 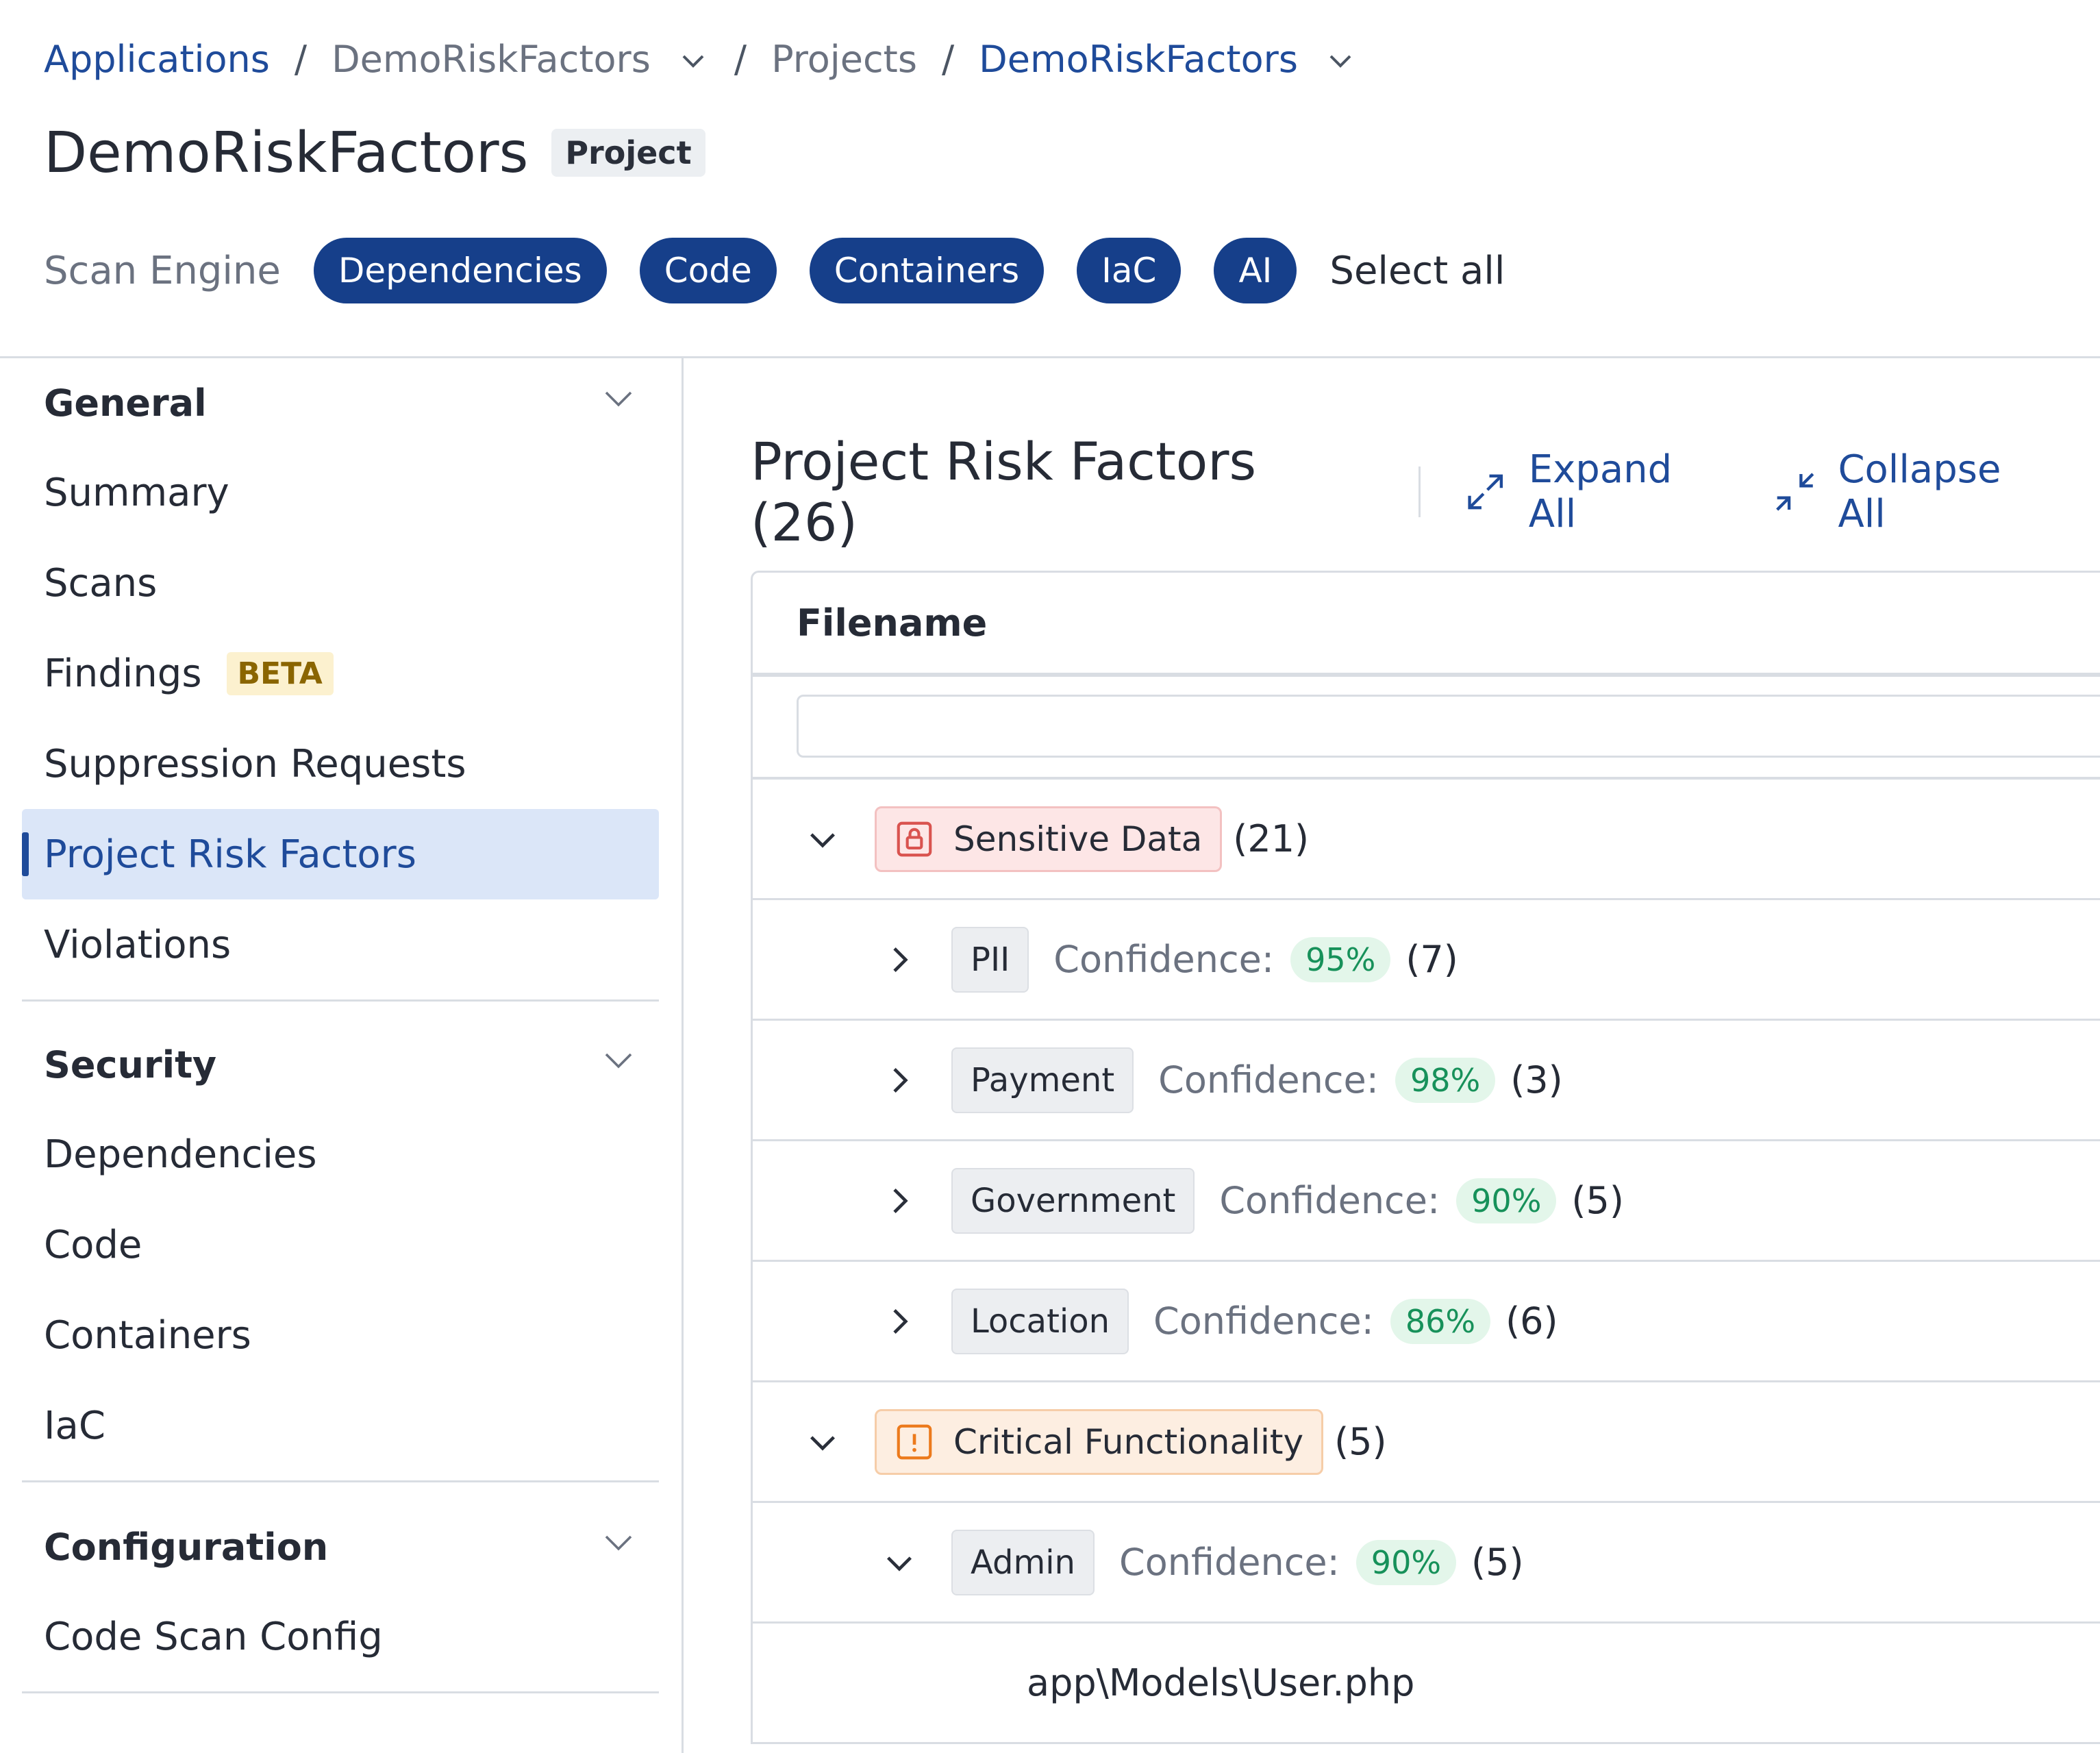 I want to click on confidence-badge: 98%, so click(x=1445, y=1080).